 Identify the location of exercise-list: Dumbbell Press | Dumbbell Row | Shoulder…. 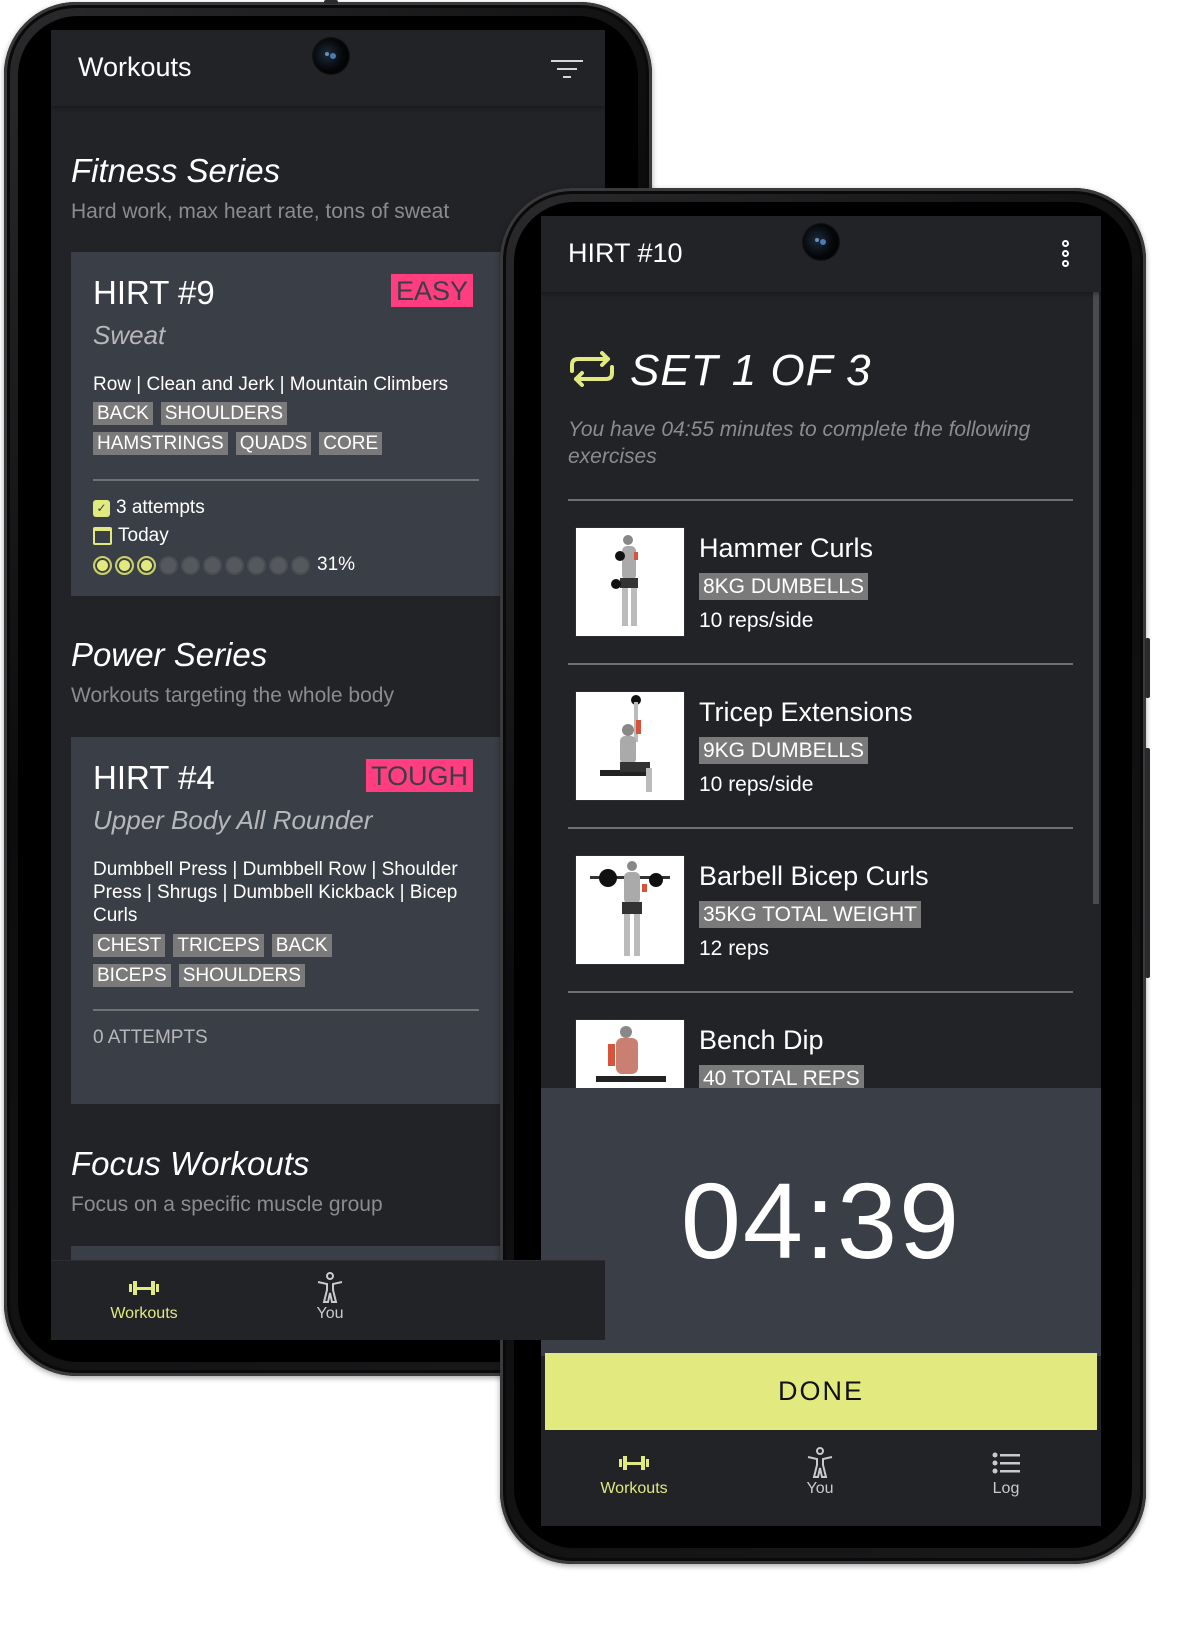
(275, 892).